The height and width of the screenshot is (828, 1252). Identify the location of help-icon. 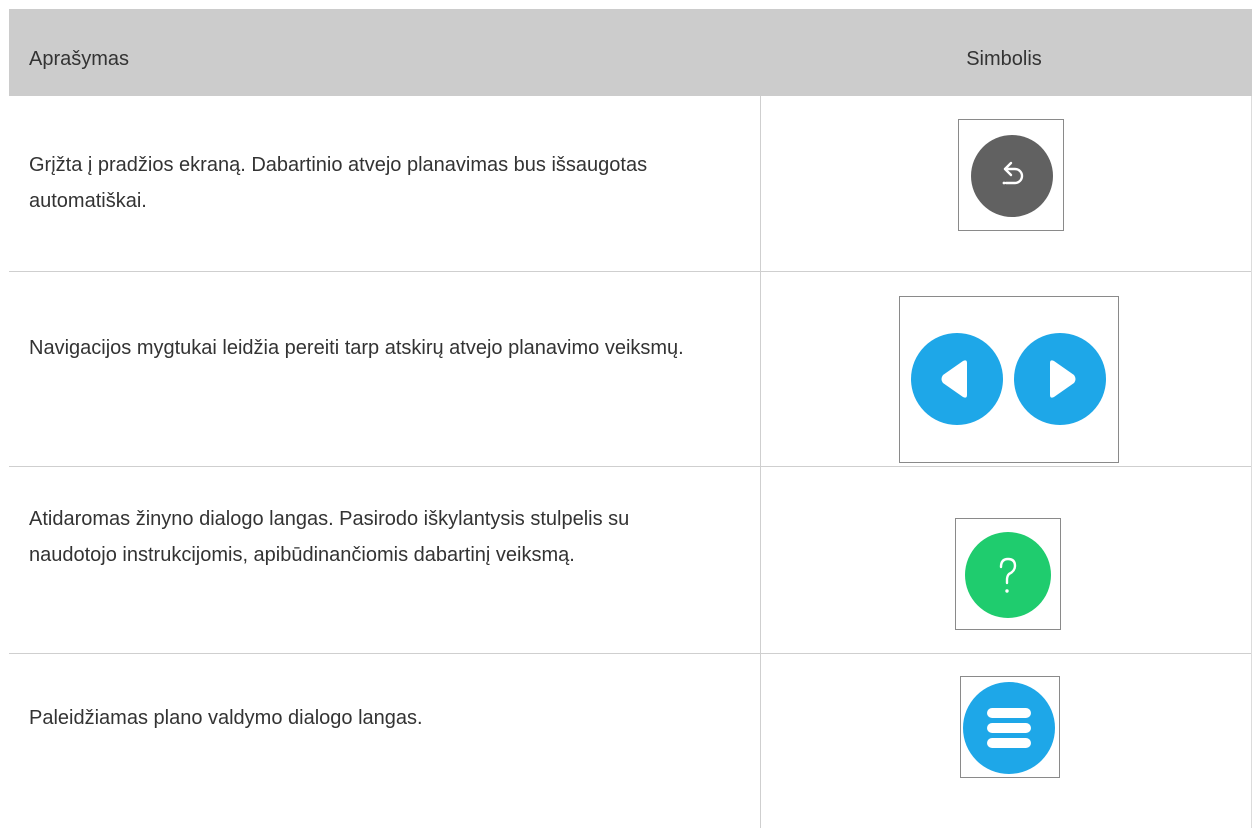
(1008, 575).